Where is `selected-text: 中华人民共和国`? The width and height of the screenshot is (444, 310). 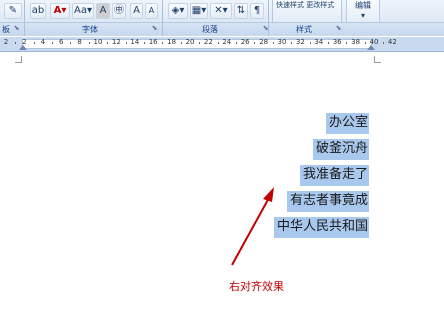
selected-text: 中华人民共和国 is located at coordinates (321, 227).